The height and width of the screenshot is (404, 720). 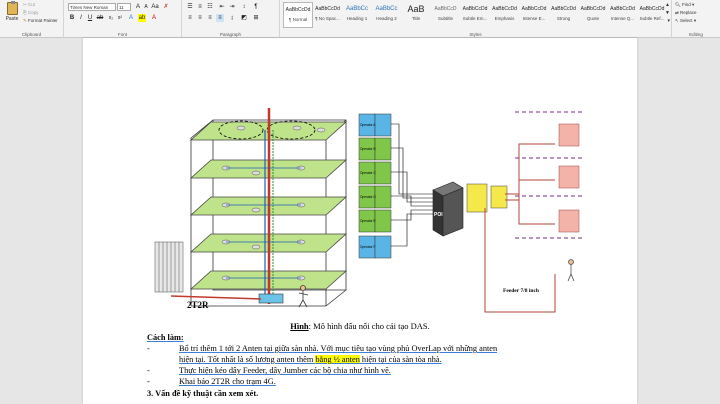 I want to click on style-card: AaBbCcDd Emphasis, so click(x=505, y=15).